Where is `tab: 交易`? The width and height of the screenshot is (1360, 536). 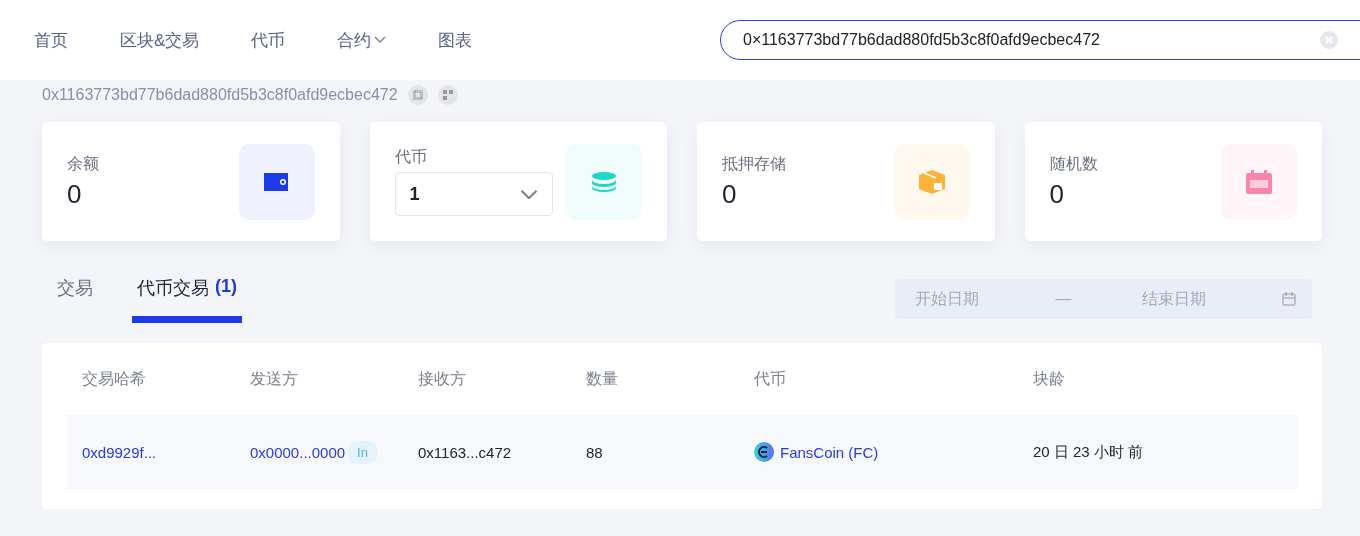 tab: 交易 is located at coordinates (75, 299).